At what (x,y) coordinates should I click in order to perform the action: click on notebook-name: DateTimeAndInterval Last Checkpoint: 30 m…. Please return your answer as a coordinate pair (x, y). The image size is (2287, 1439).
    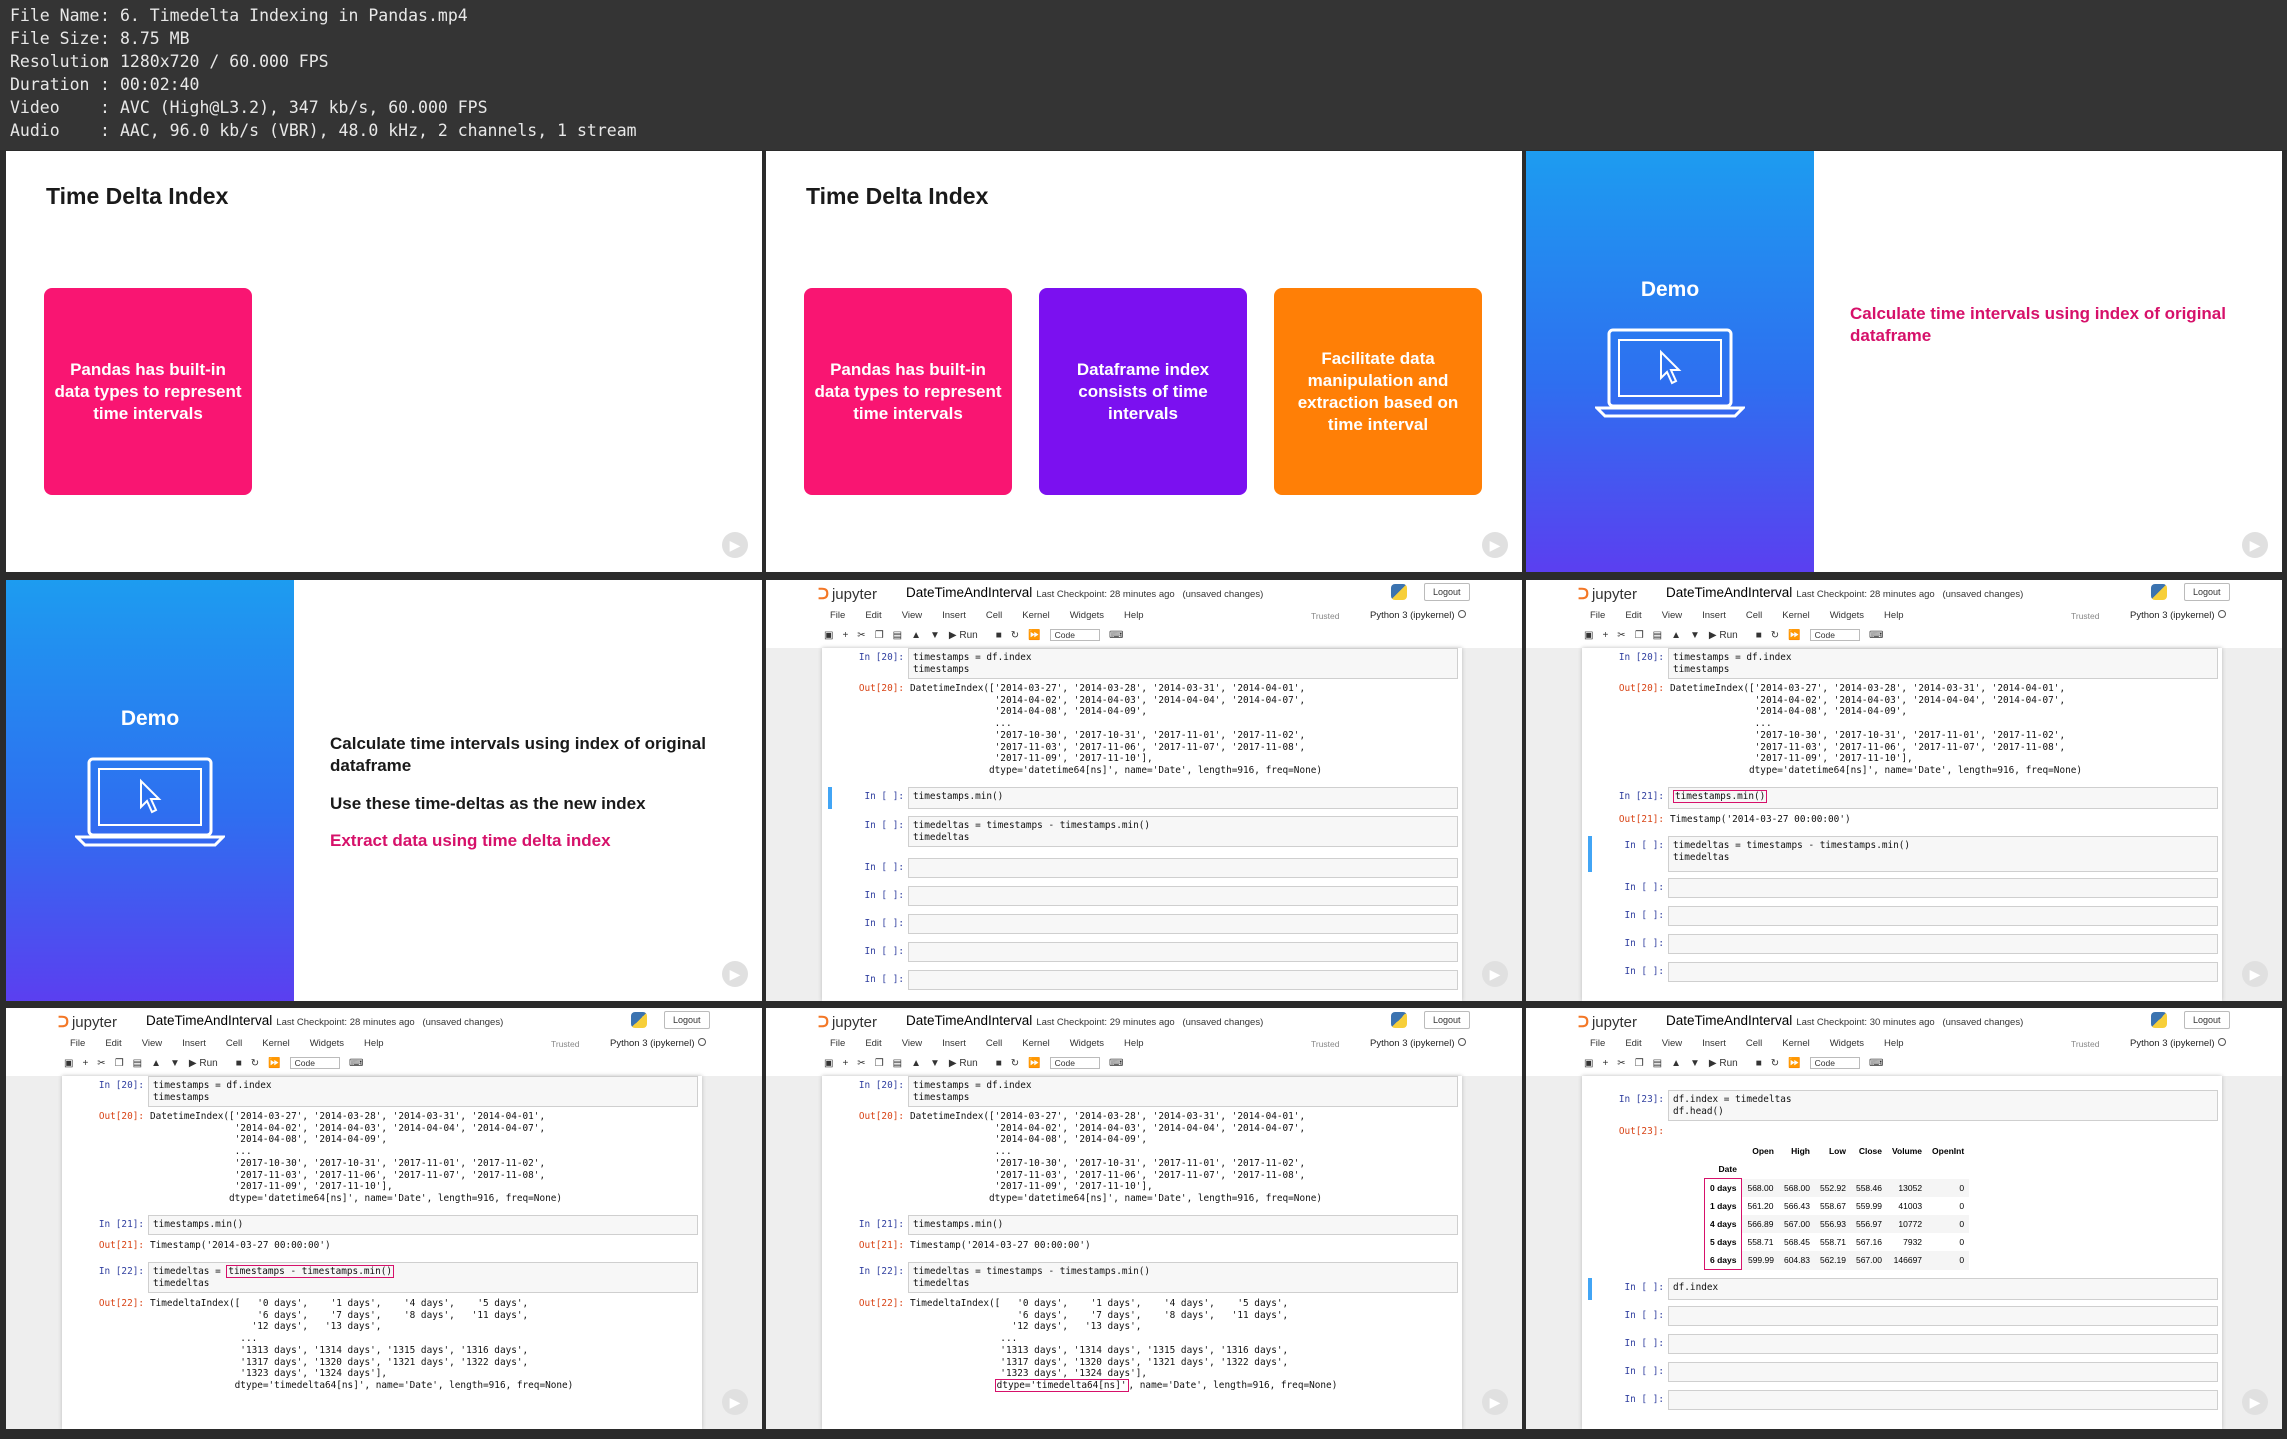
    Looking at the image, I should click on (1844, 1020).